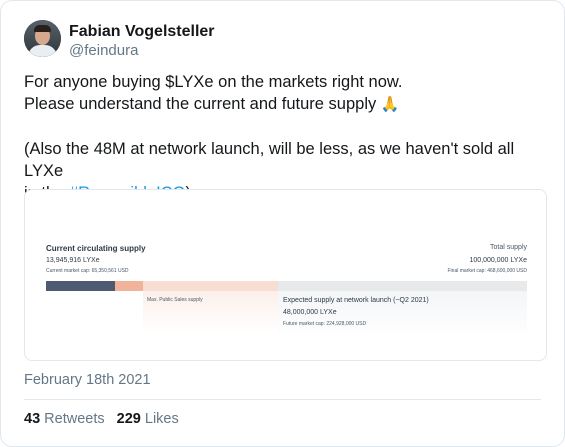 This screenshot has width=565, height=447. What do you see at coordinates (74, 419) in the screenshot?
I see `retweets-label: Retweets` at bounding box center [74, 419].